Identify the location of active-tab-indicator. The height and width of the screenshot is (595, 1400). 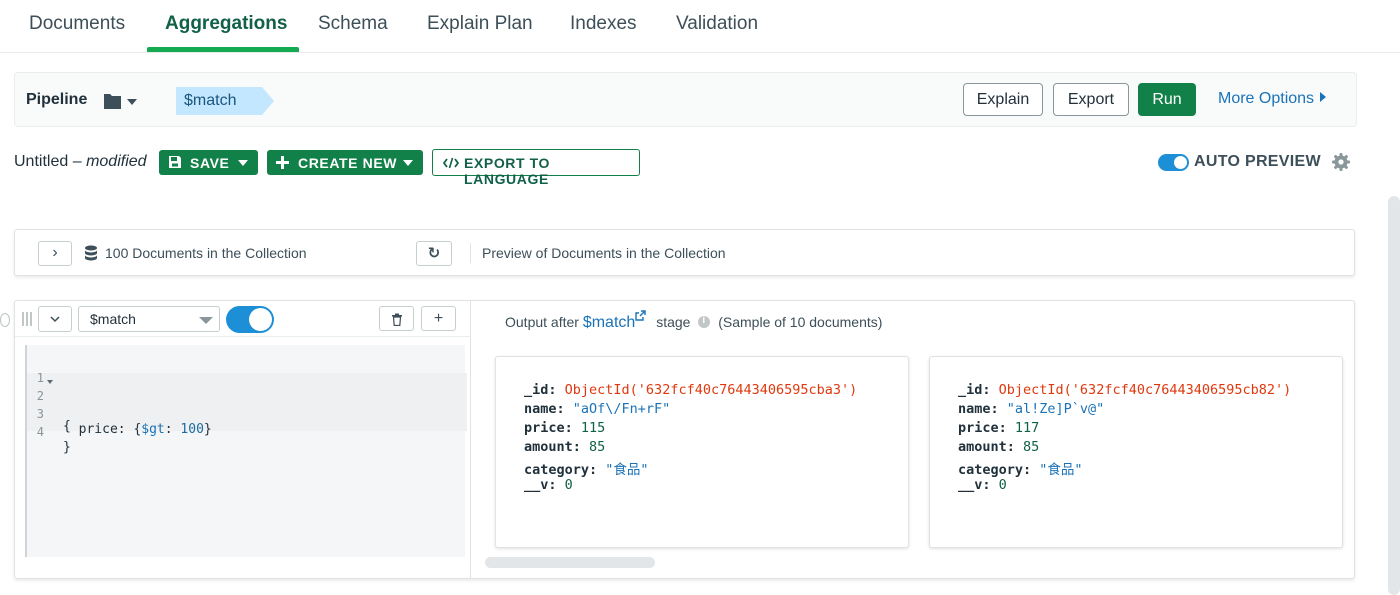
(223, 49).